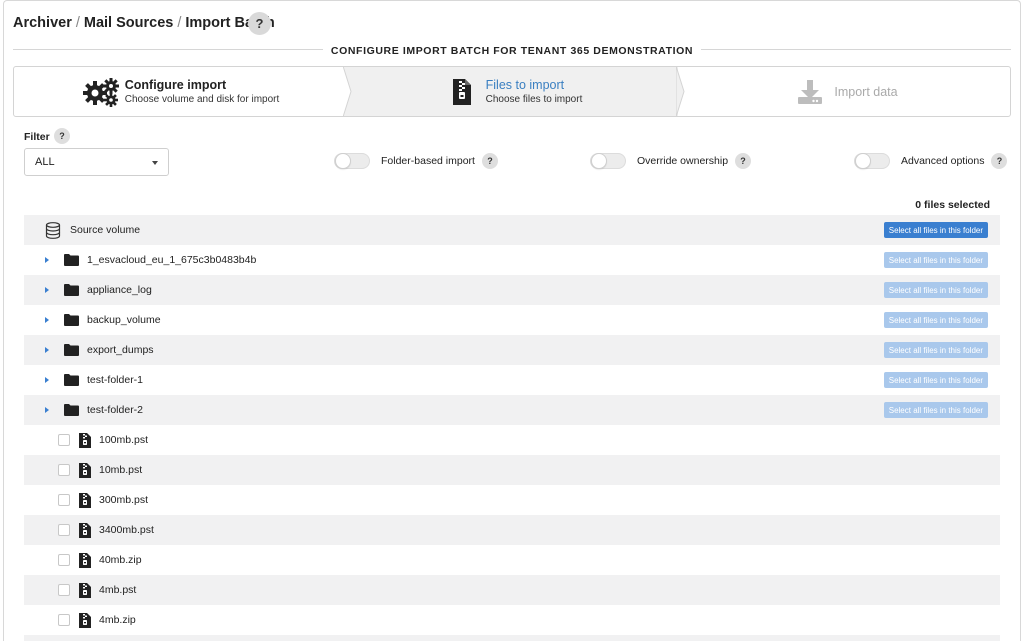  I want to click on step-title: Configure import, so click(175, 85).